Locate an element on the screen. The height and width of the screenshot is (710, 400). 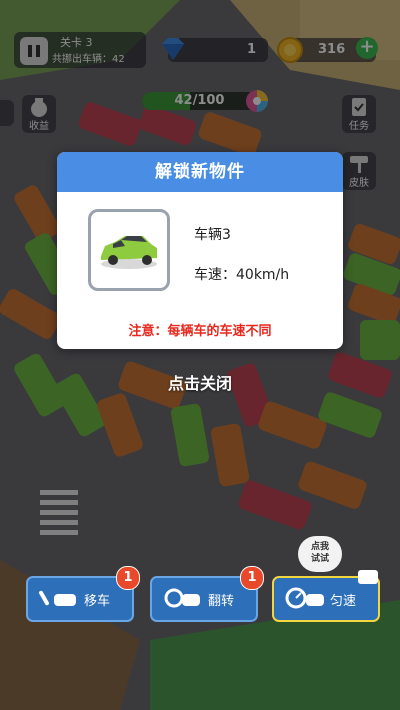
move-car-button: 移车 1 is located at coordinates (83, 594).